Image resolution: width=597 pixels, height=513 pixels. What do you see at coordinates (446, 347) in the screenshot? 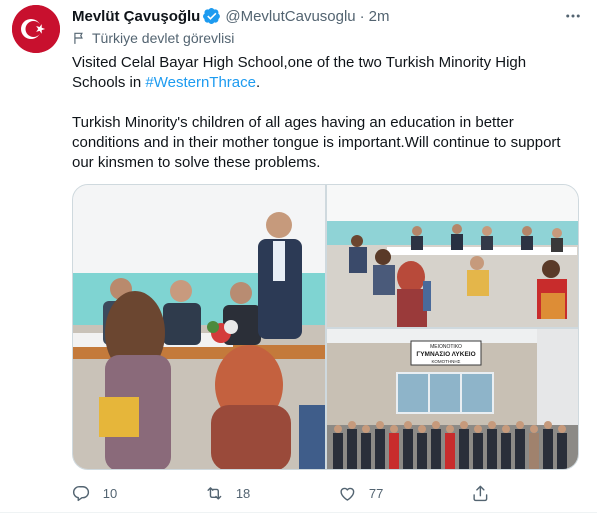
I see `school-sign-line: ΜΕΙΟΝΟΤΙΚΟ` at bounding box center [446, 347].